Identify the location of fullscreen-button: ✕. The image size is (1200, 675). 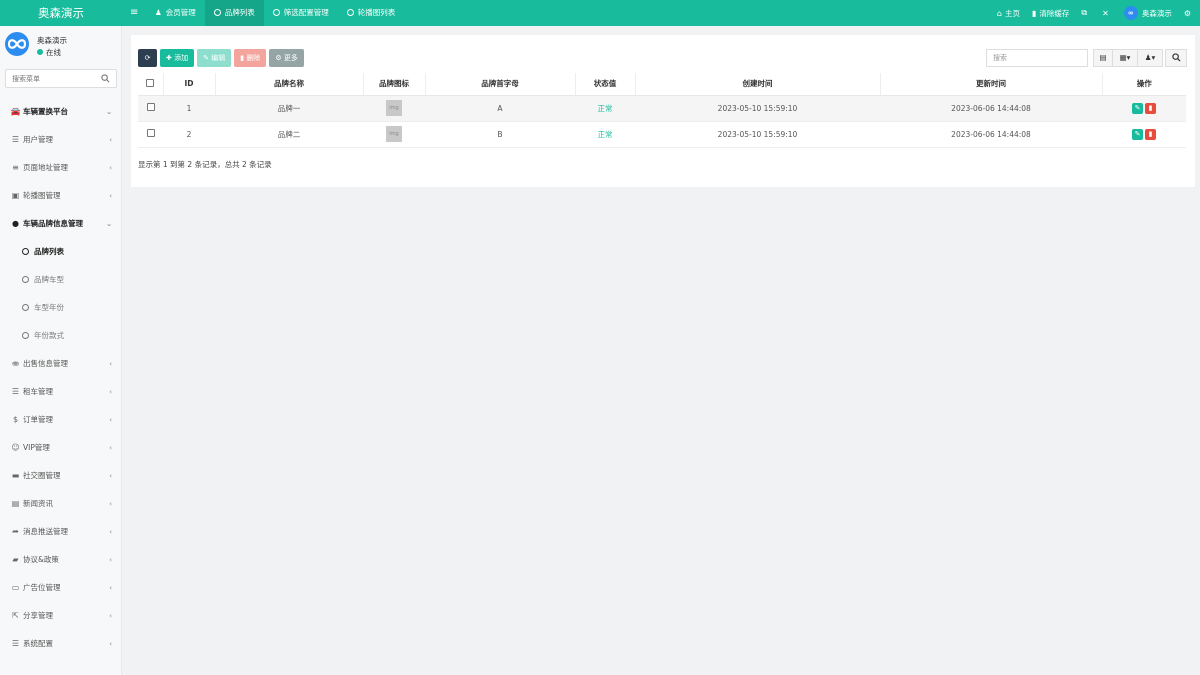
(1107, 13).